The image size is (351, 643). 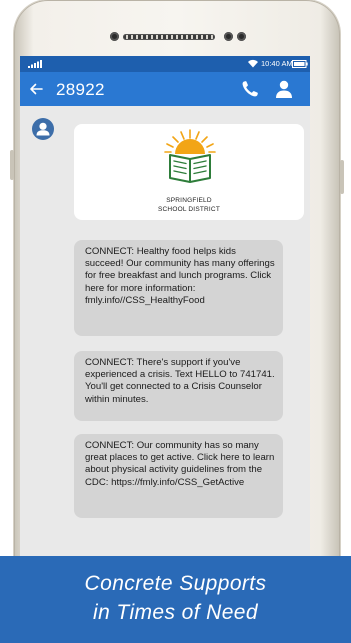 I want to click on district-name-line-1: SPRINGFIELD, so click(x=189, y=200).